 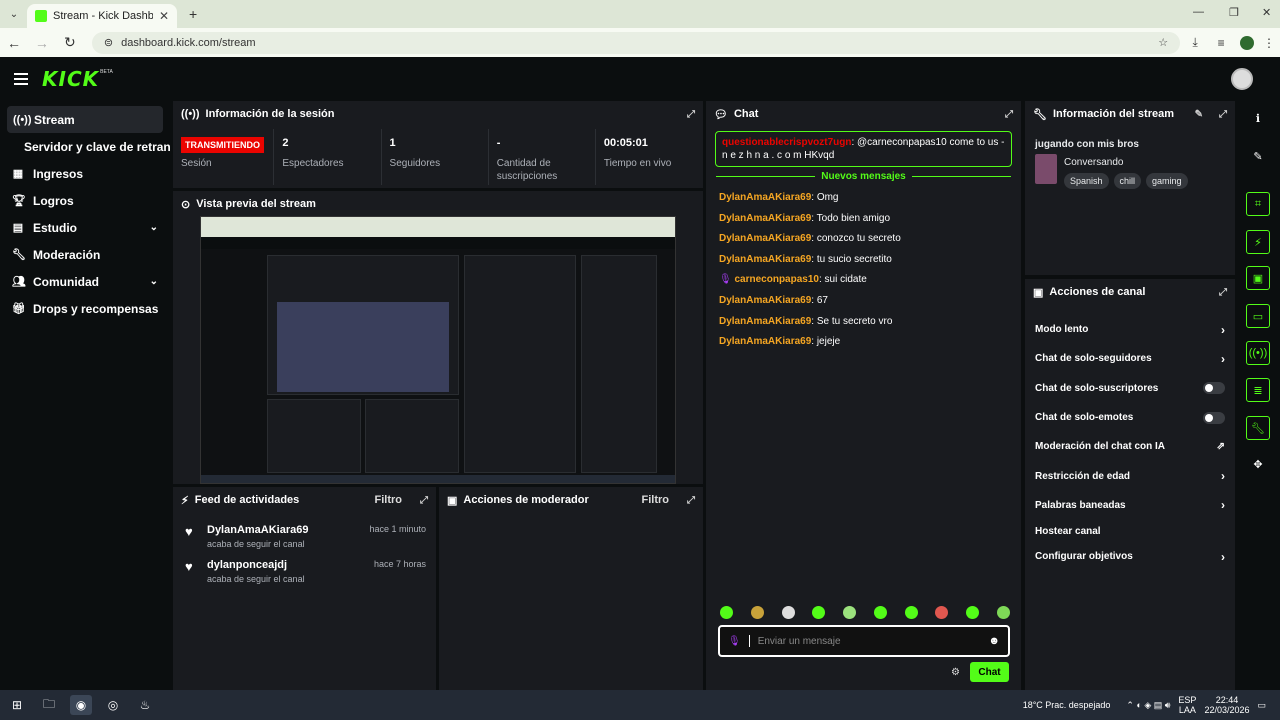 I want to click on tag-chip: chill, so click(x=1127, y=181).